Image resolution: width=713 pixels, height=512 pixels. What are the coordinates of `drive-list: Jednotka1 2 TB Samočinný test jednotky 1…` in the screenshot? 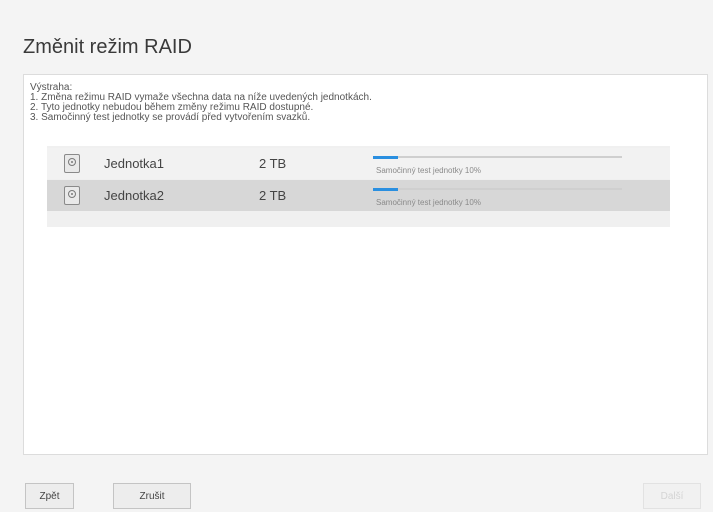 It's located at (358, 186).